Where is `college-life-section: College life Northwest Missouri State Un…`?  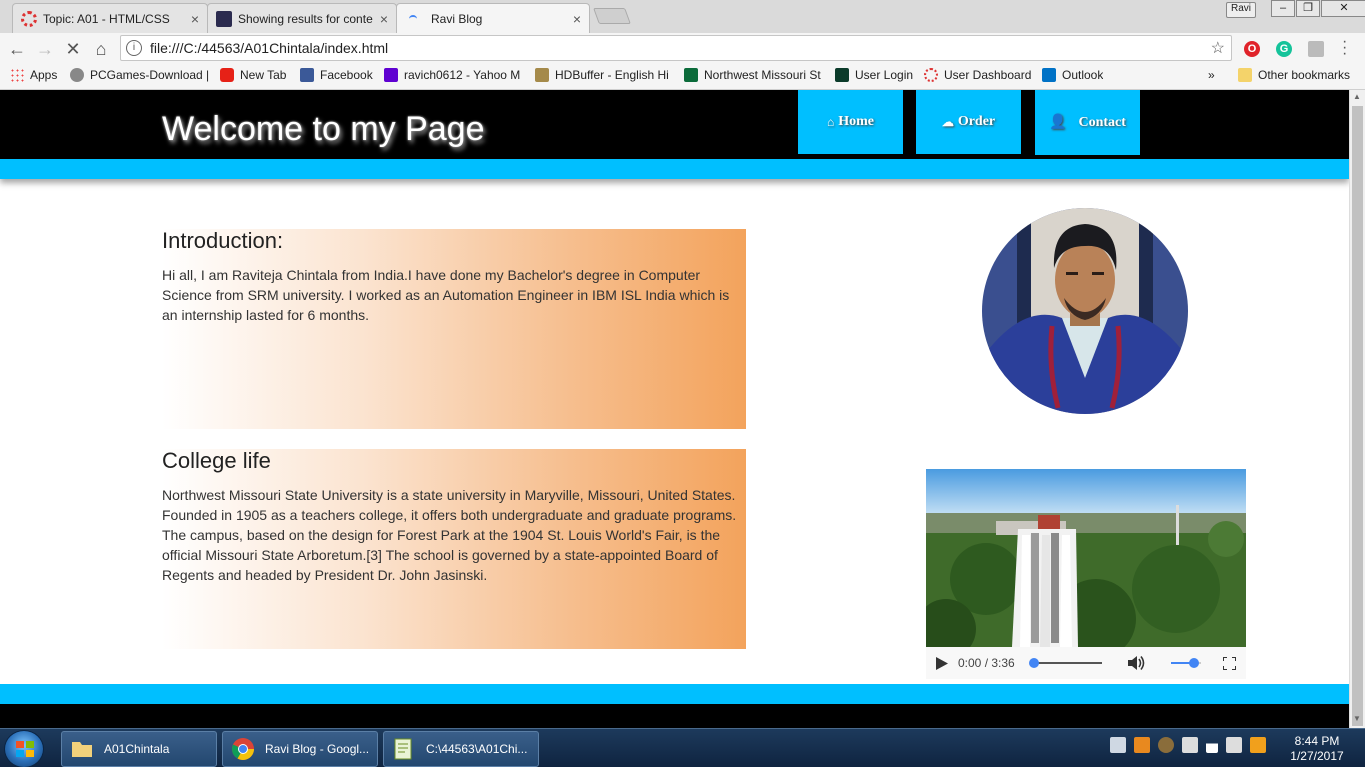
college-life-section: College life Northwest Missouri State Un… is located at coordinates (454, 548).